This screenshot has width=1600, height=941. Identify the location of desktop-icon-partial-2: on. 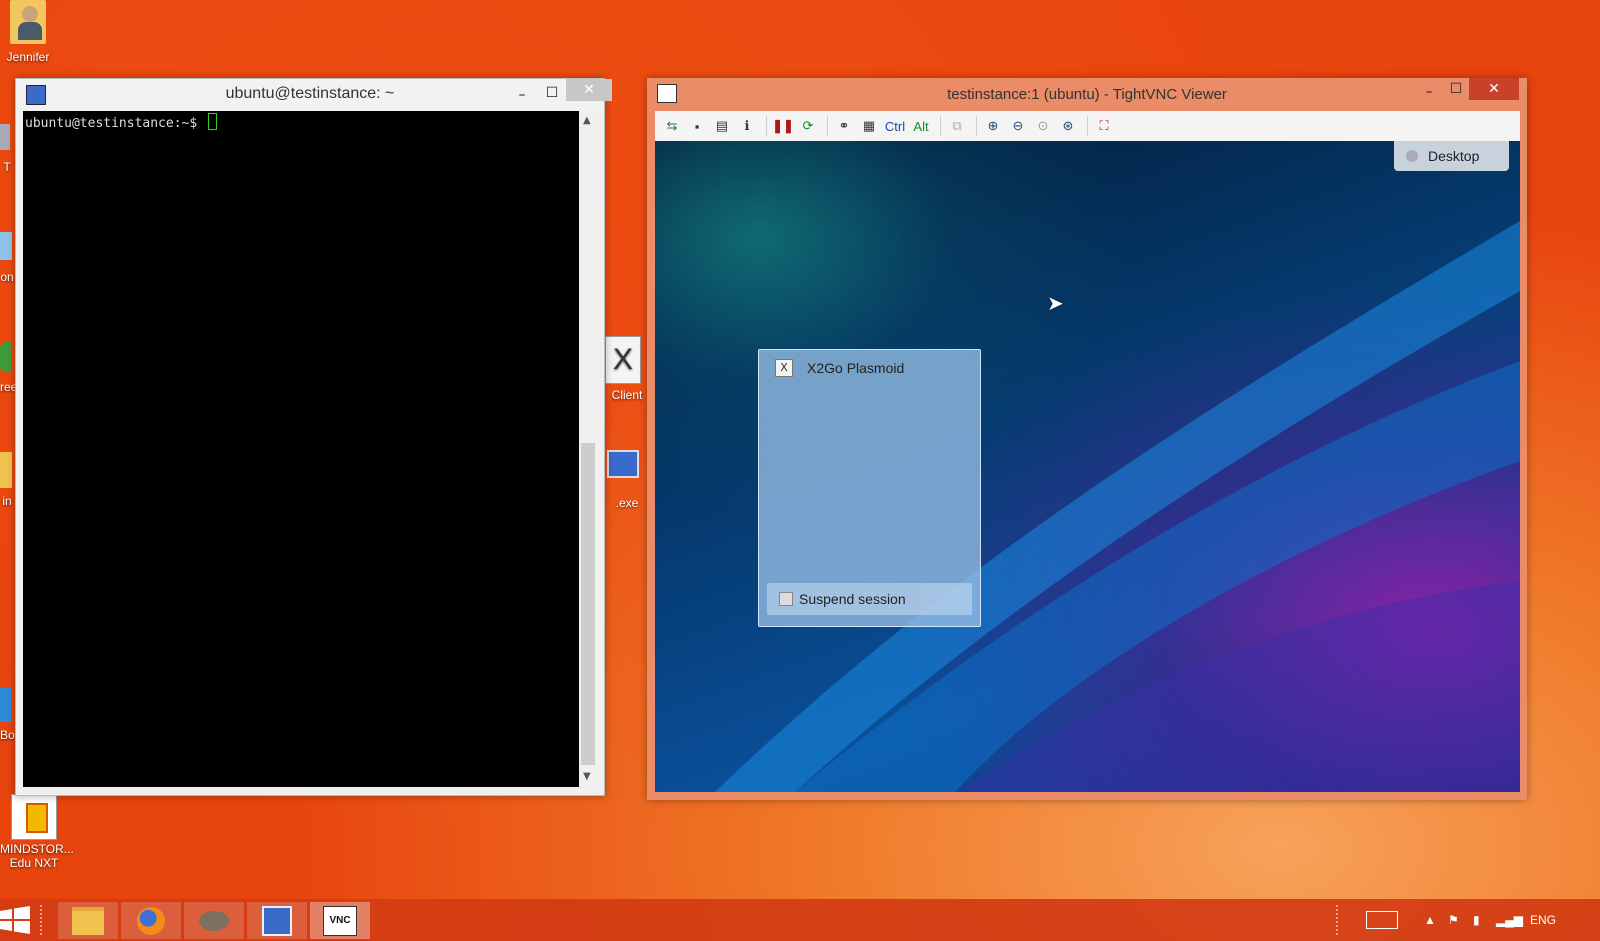
(7, 258).